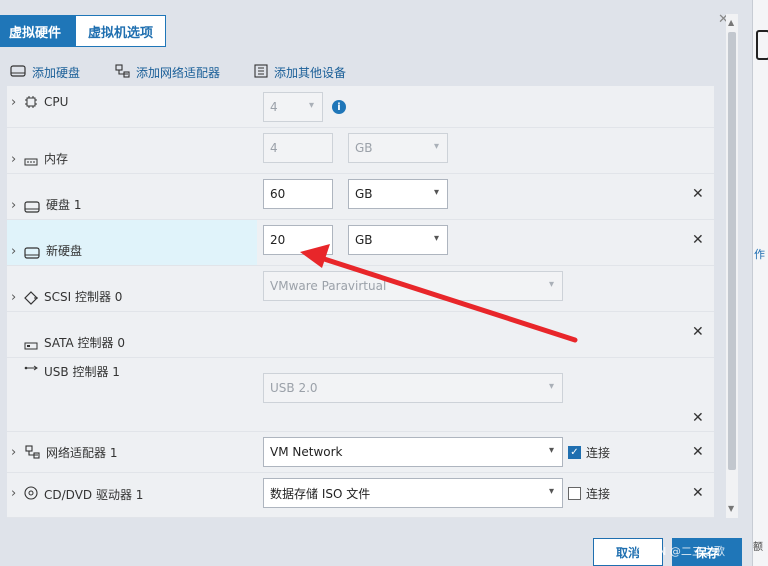 The width and height of the screenshot is (768, 566). What do you see at coordinates (762, 45) in the screenshot?
I see `device-icon` at bounding box center [762, 45].